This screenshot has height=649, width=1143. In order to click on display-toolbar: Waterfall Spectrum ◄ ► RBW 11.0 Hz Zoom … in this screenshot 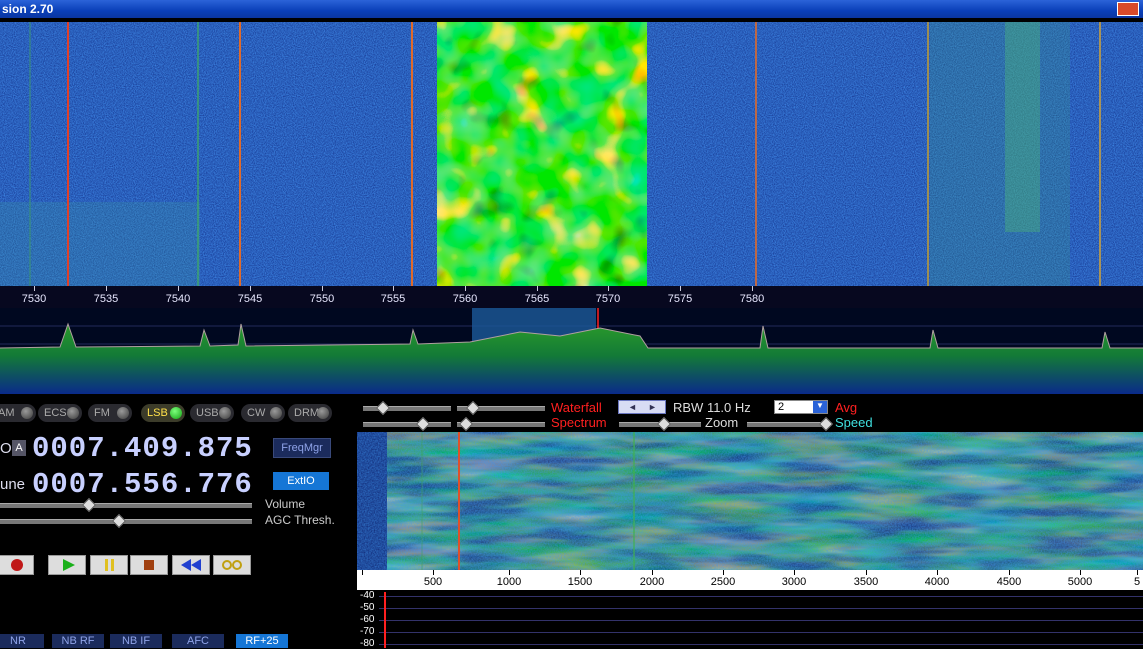, I will do `click(750, 414)`.